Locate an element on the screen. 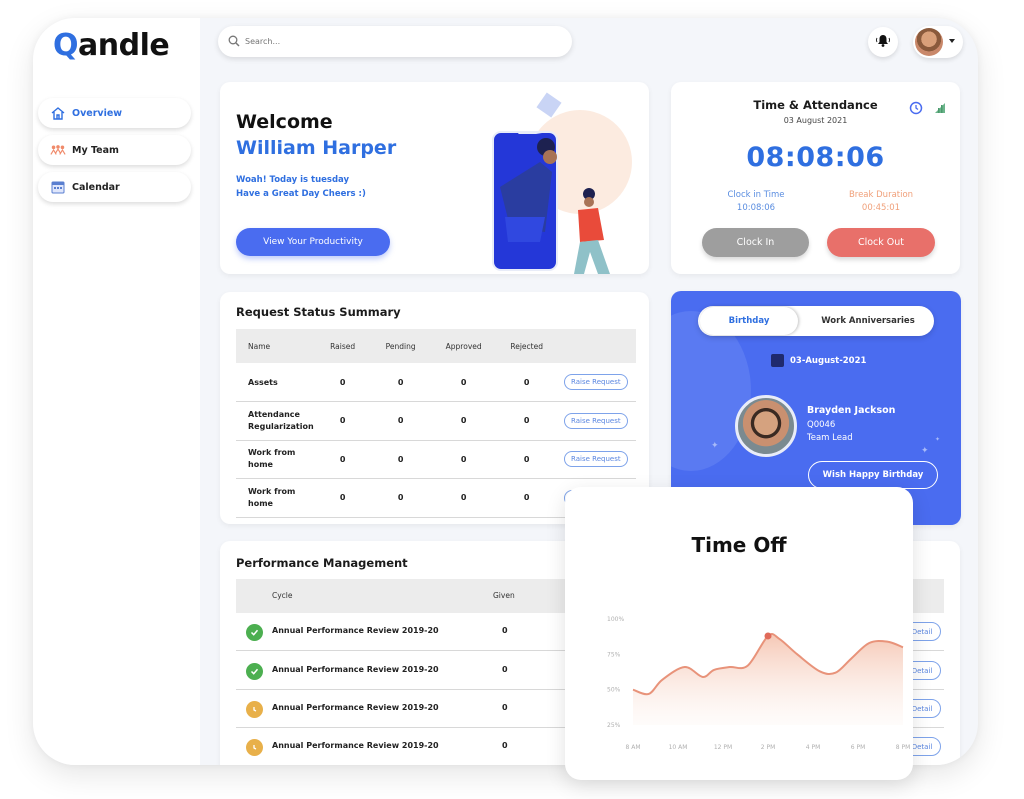 This screenshot has height=799, width=1024. birthday-tabs: Birthday Work Anniversaries is located at coordinates (816, 321).